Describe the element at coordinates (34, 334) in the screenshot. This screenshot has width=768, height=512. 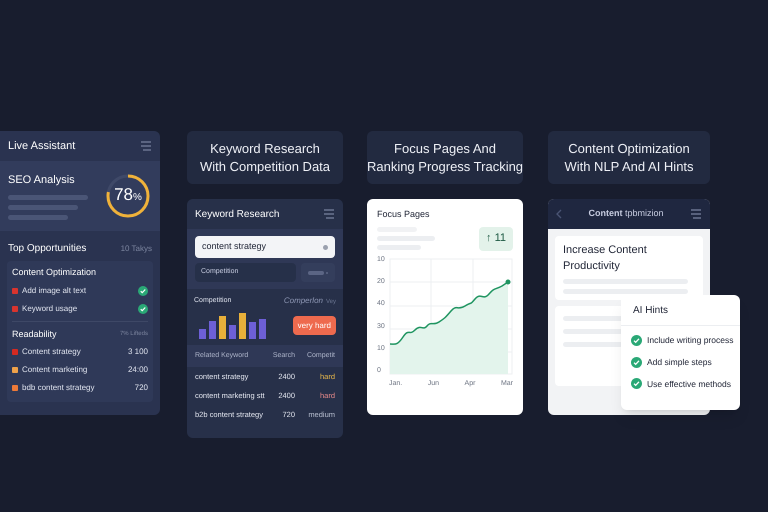
I see `group-title: Readability` at that location.